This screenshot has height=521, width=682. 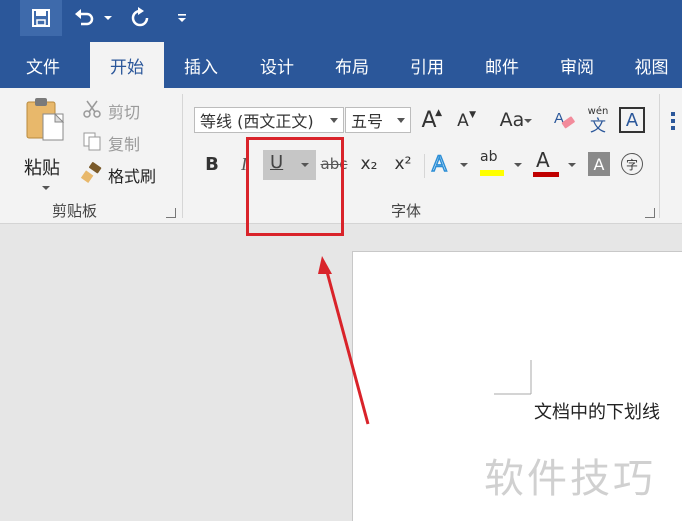 I want to click on change-case-button: Aa, so click(x=512, y=120).